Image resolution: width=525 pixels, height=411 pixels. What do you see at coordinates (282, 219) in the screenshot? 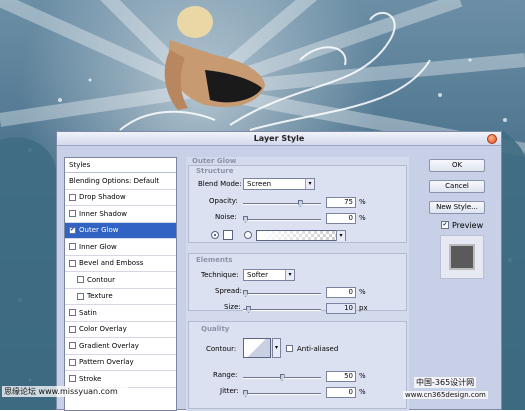
I see `noise-slider` at bounding box center [282, 219].